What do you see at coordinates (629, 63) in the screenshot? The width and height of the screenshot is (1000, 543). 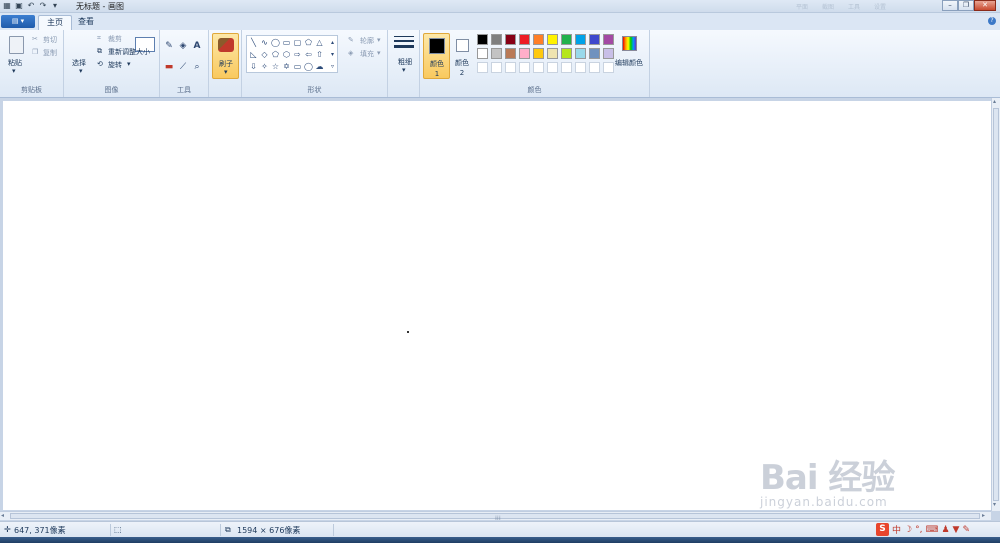 I see `edit-colors-button: 编辑颜色` at bounding box center [629, 63].